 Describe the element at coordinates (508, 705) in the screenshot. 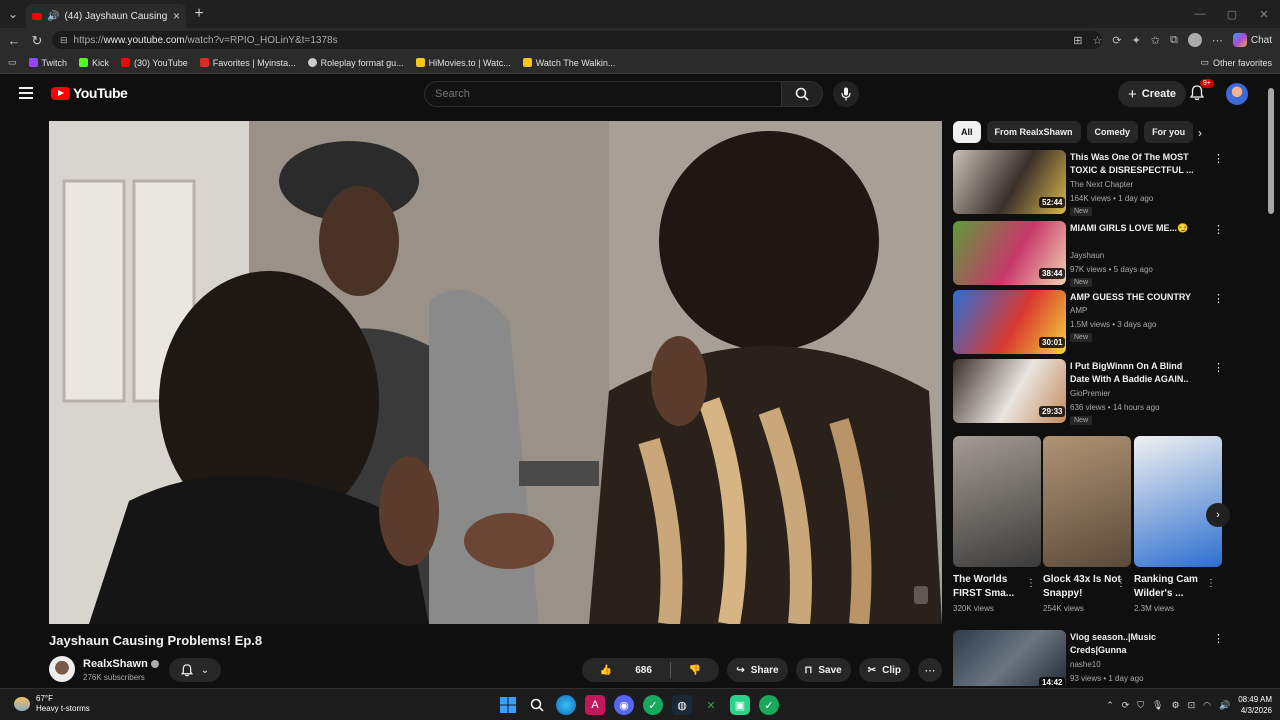

I see `windows-start-icon` at that location.